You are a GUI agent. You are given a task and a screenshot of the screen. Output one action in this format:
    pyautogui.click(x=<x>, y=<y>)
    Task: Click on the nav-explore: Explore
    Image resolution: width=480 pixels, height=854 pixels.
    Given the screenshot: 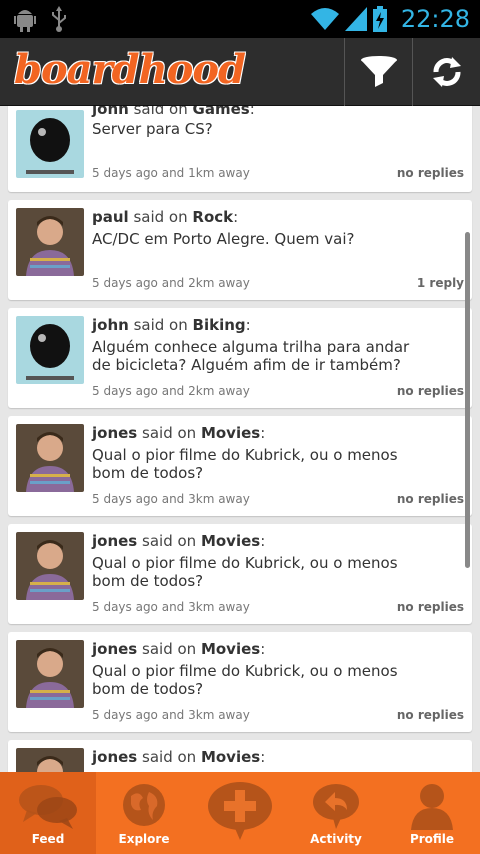 What is the action you would take?
    pyautogui.click(x=144, y=813)
    